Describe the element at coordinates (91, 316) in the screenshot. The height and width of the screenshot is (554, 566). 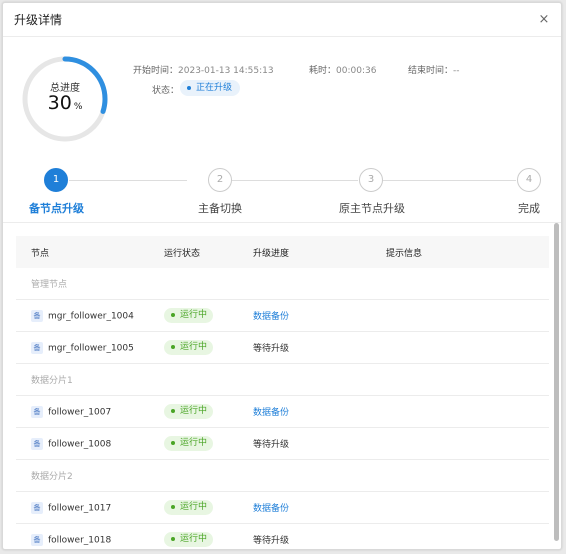
I see `node-name: mgr_follower_1004` at that location.